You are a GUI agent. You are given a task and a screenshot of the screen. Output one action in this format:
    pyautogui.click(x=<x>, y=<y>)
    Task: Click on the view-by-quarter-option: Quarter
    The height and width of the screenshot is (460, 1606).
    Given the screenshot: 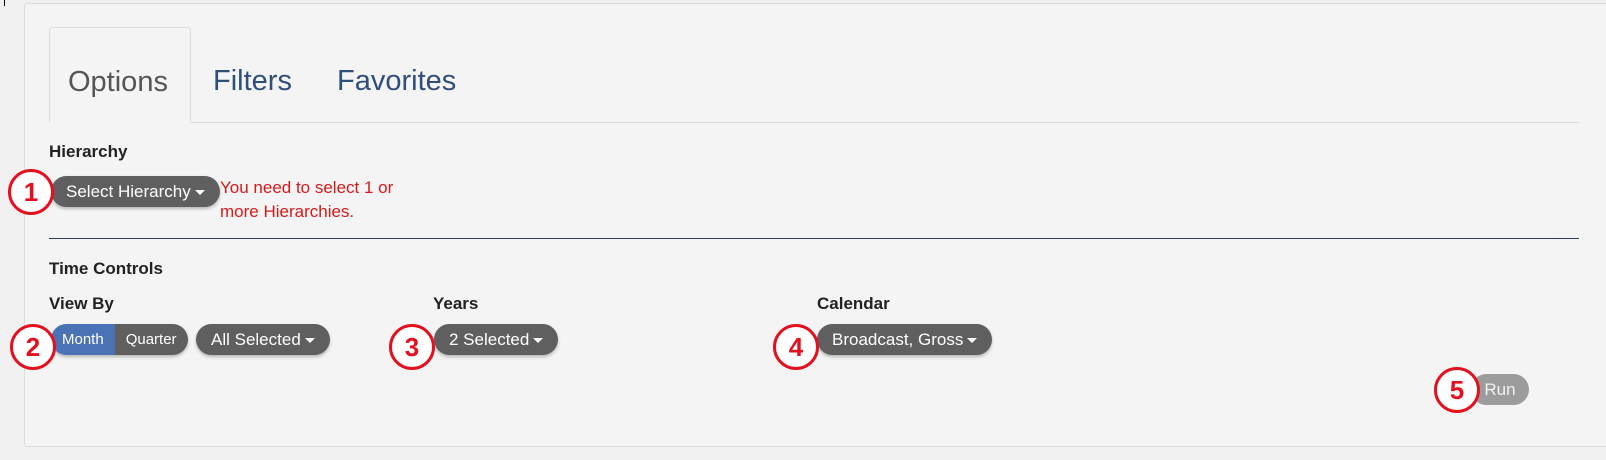 What is the action you would take?
    pyautogui.click(x=151, y=339)
    